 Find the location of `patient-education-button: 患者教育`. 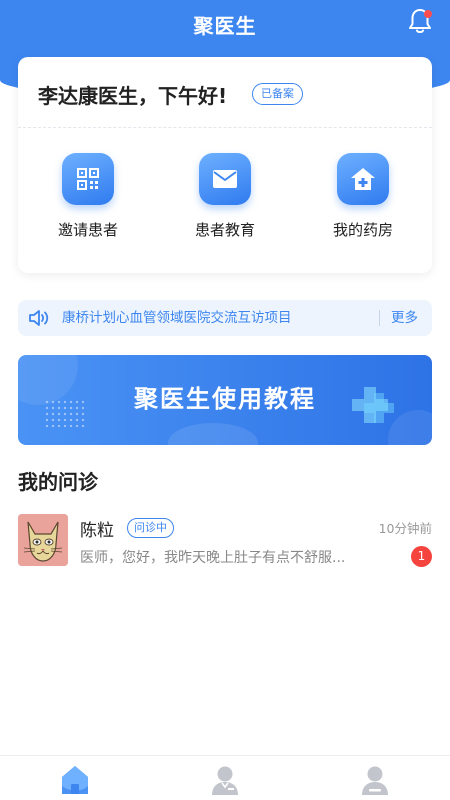

patient-education-button: 患者教育 is located at coordinates (225, 196).